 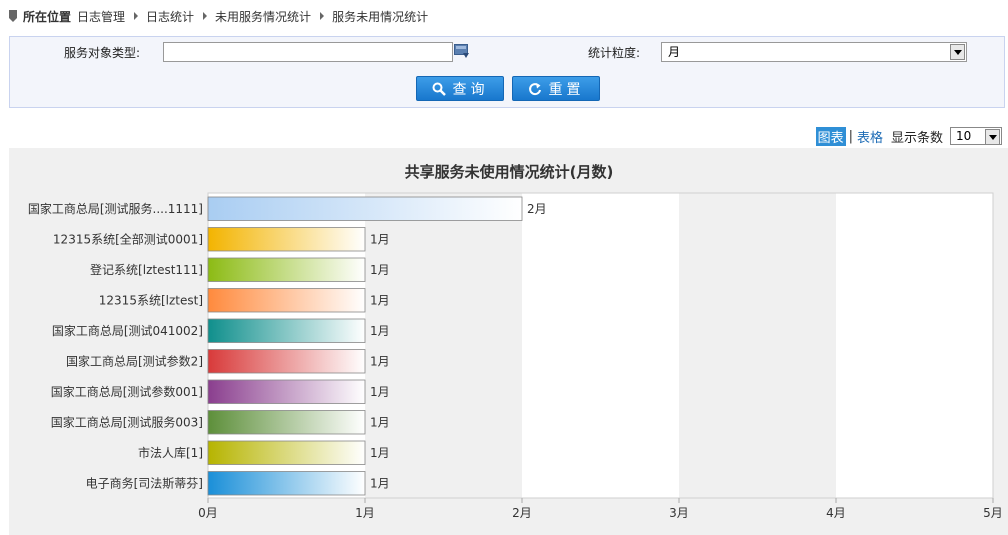 I want to click on table-view-link: 表格, so click(x=870, y=136).